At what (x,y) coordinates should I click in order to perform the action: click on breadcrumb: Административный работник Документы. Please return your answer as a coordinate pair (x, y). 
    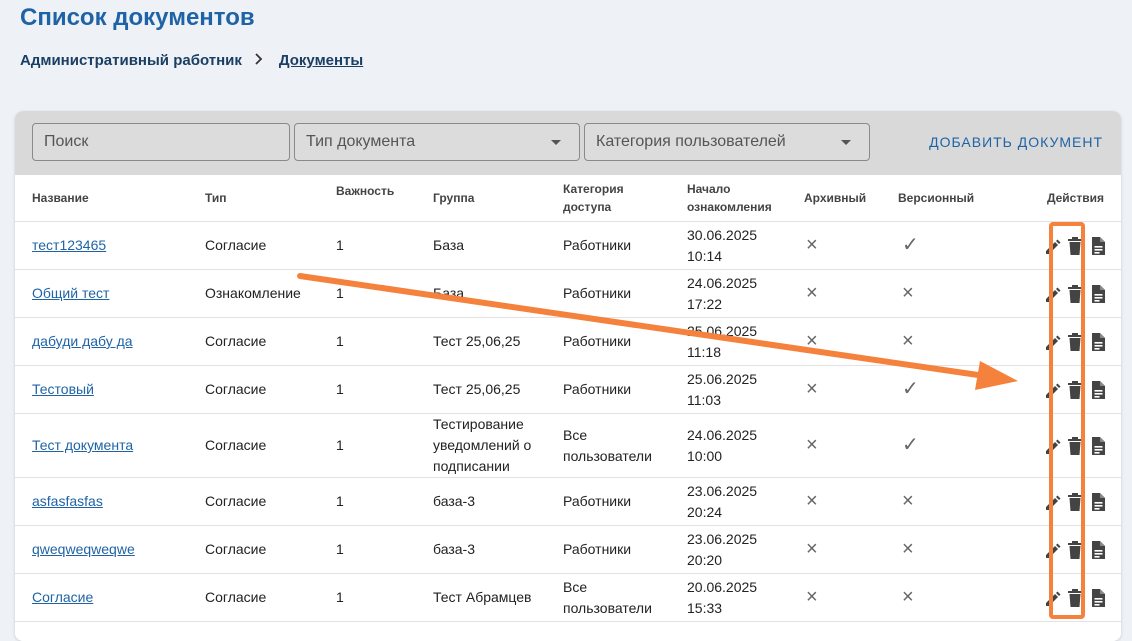
    Looking at the image, I should click on (191, 60).